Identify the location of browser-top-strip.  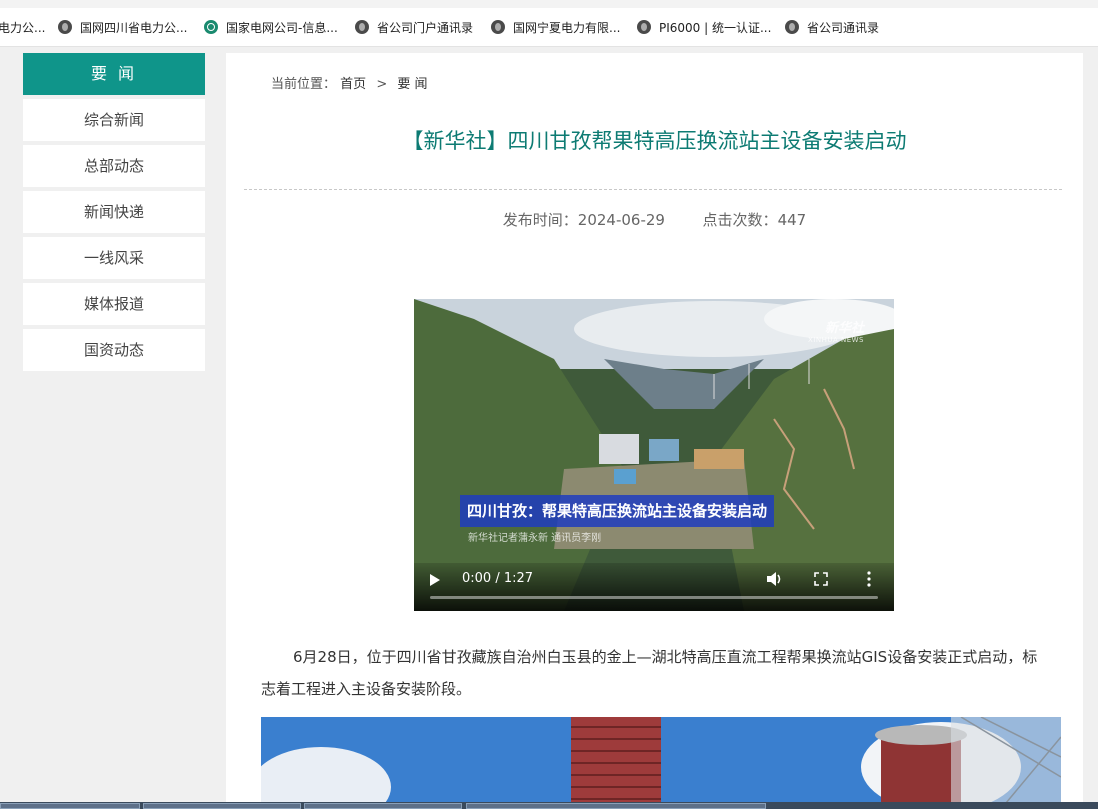
(549, 4).